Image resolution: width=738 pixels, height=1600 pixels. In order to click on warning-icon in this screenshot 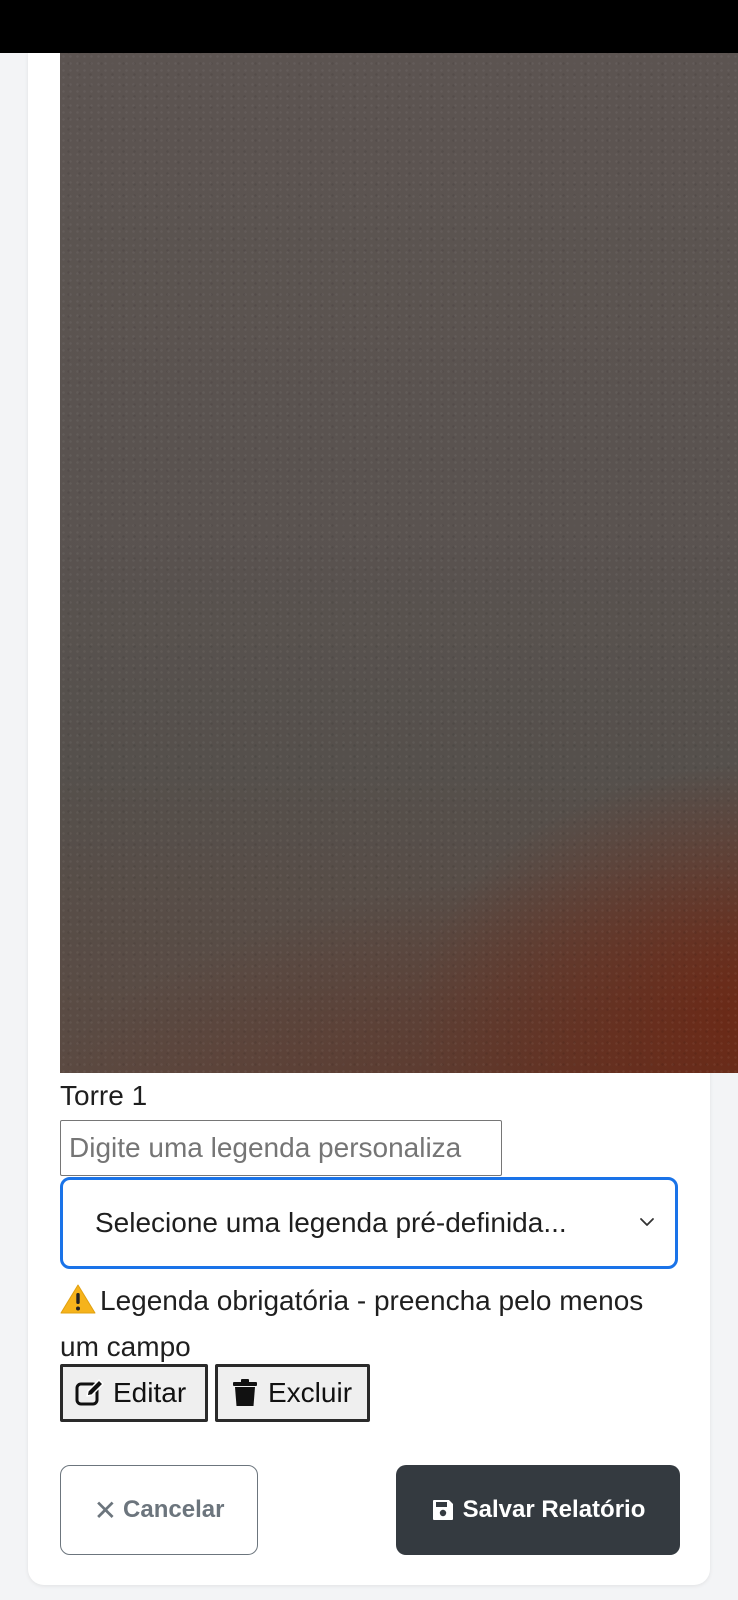, I will do `click(78, 1299)`.